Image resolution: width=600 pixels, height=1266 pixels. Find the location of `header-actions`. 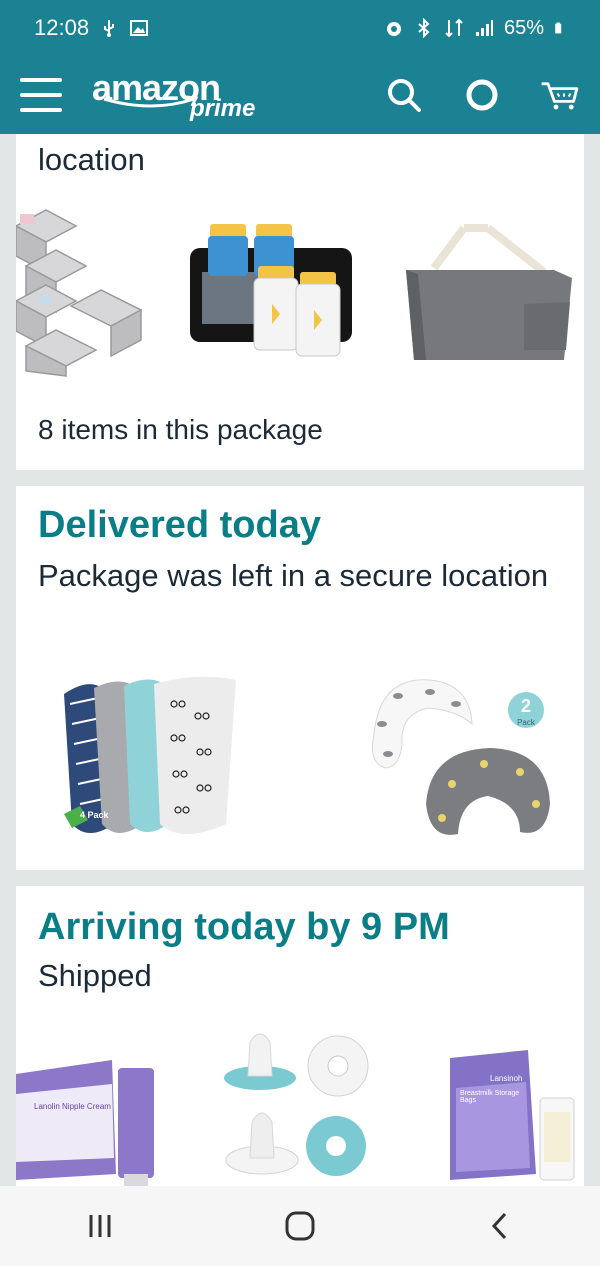

header-actions is located at coordinates (482, 95).